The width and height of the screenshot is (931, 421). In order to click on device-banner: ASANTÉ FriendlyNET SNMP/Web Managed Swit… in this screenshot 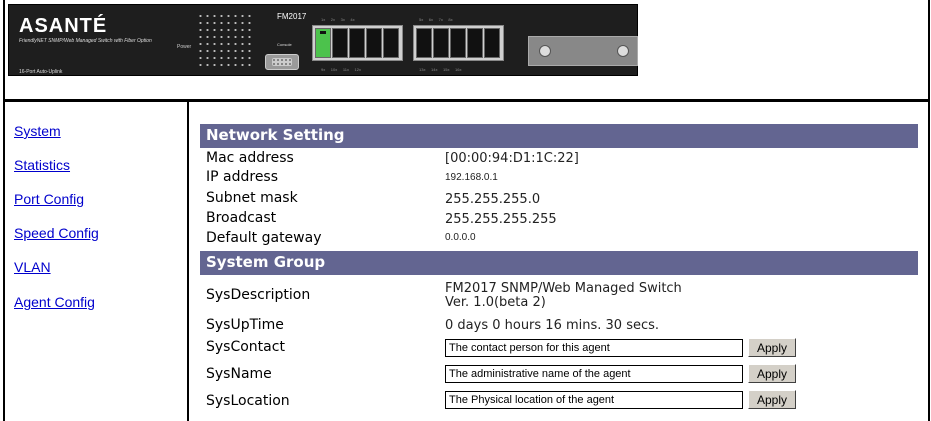, I will do `click(323, 40)`.